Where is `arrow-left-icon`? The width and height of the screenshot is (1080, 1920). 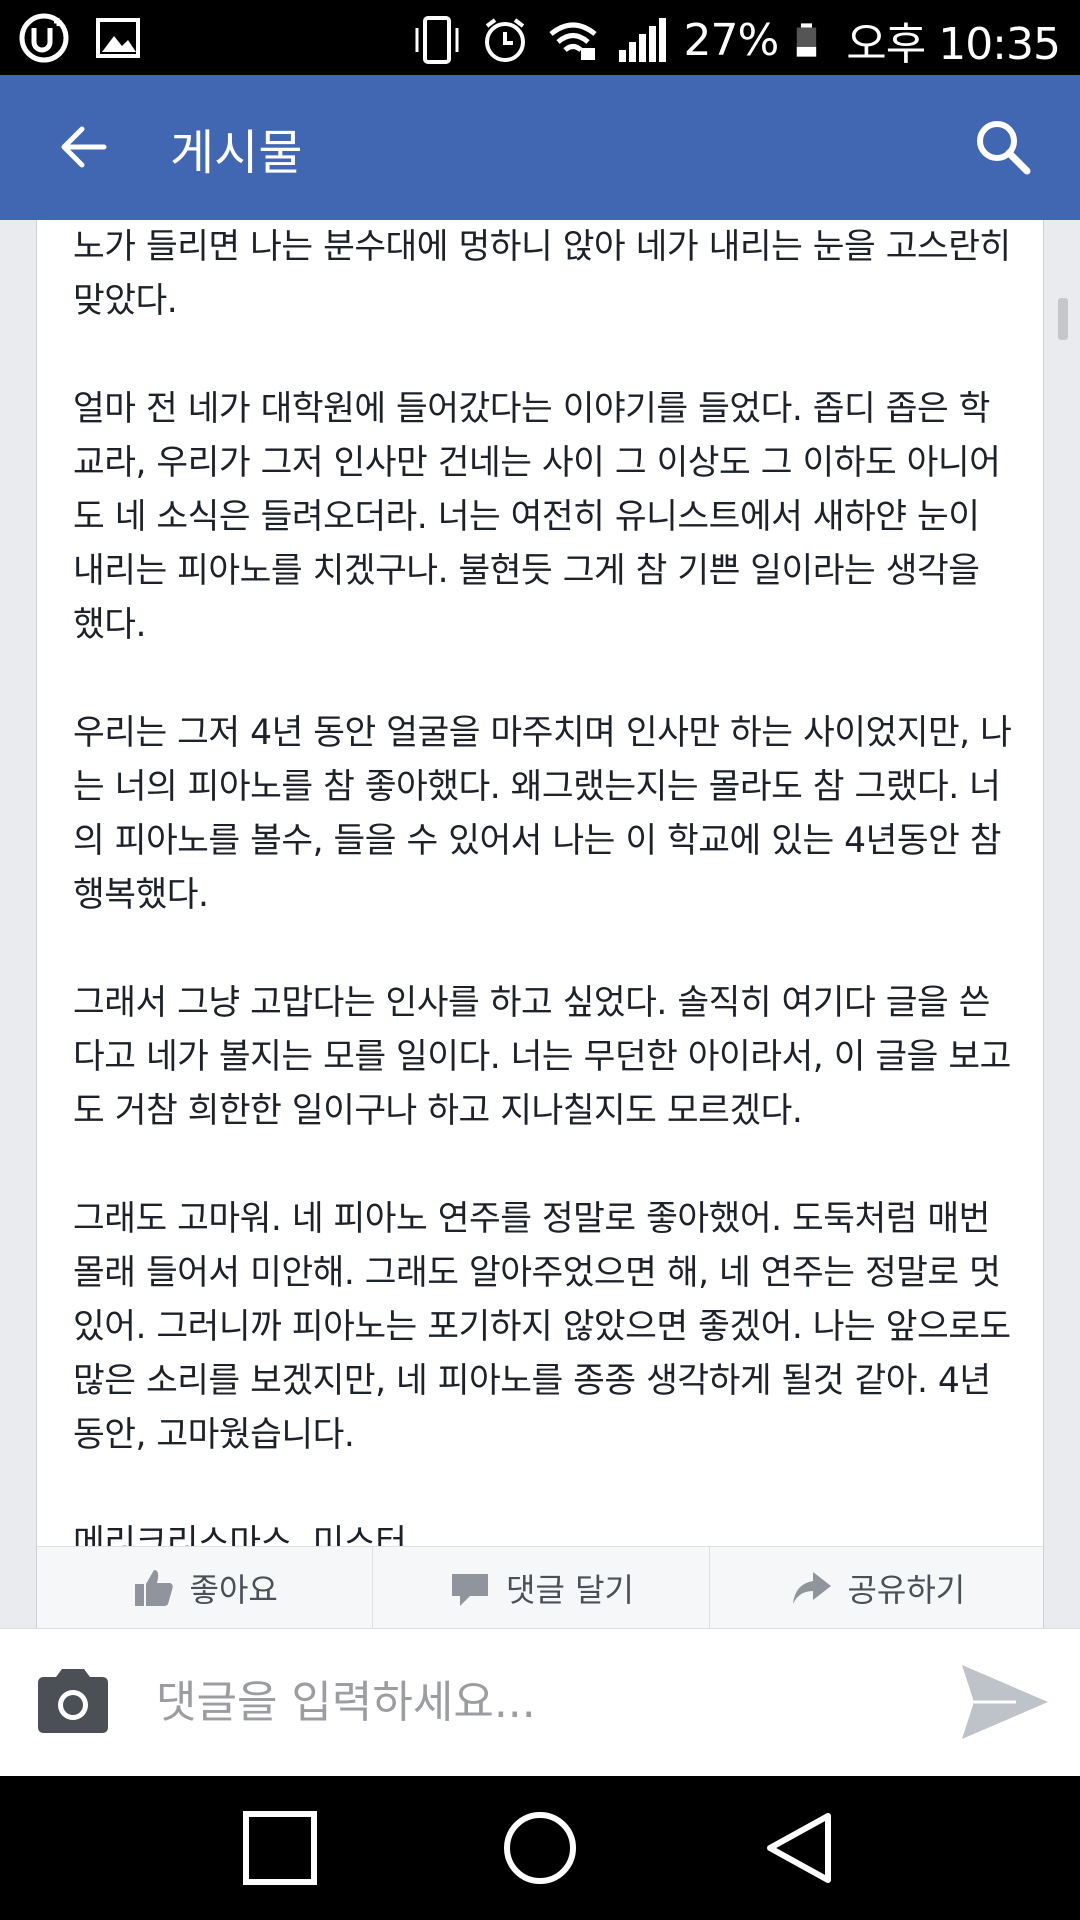 arrow-left-icon is located at coordinates (84, 147).